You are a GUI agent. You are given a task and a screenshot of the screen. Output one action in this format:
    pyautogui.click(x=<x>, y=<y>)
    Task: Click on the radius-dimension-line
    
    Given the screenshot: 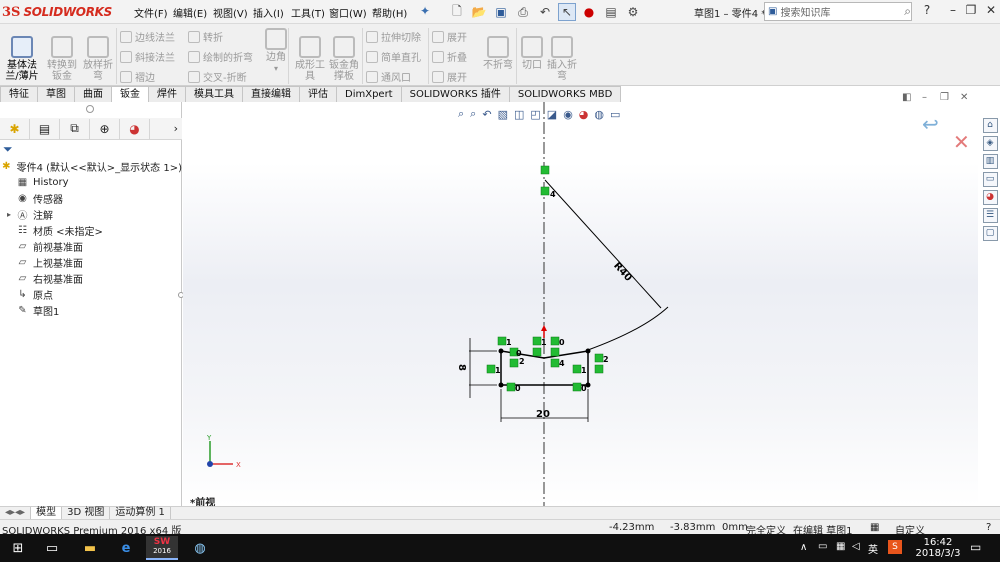 What is the action you would take?
    pyautogui.click(x=603, y=244)
    